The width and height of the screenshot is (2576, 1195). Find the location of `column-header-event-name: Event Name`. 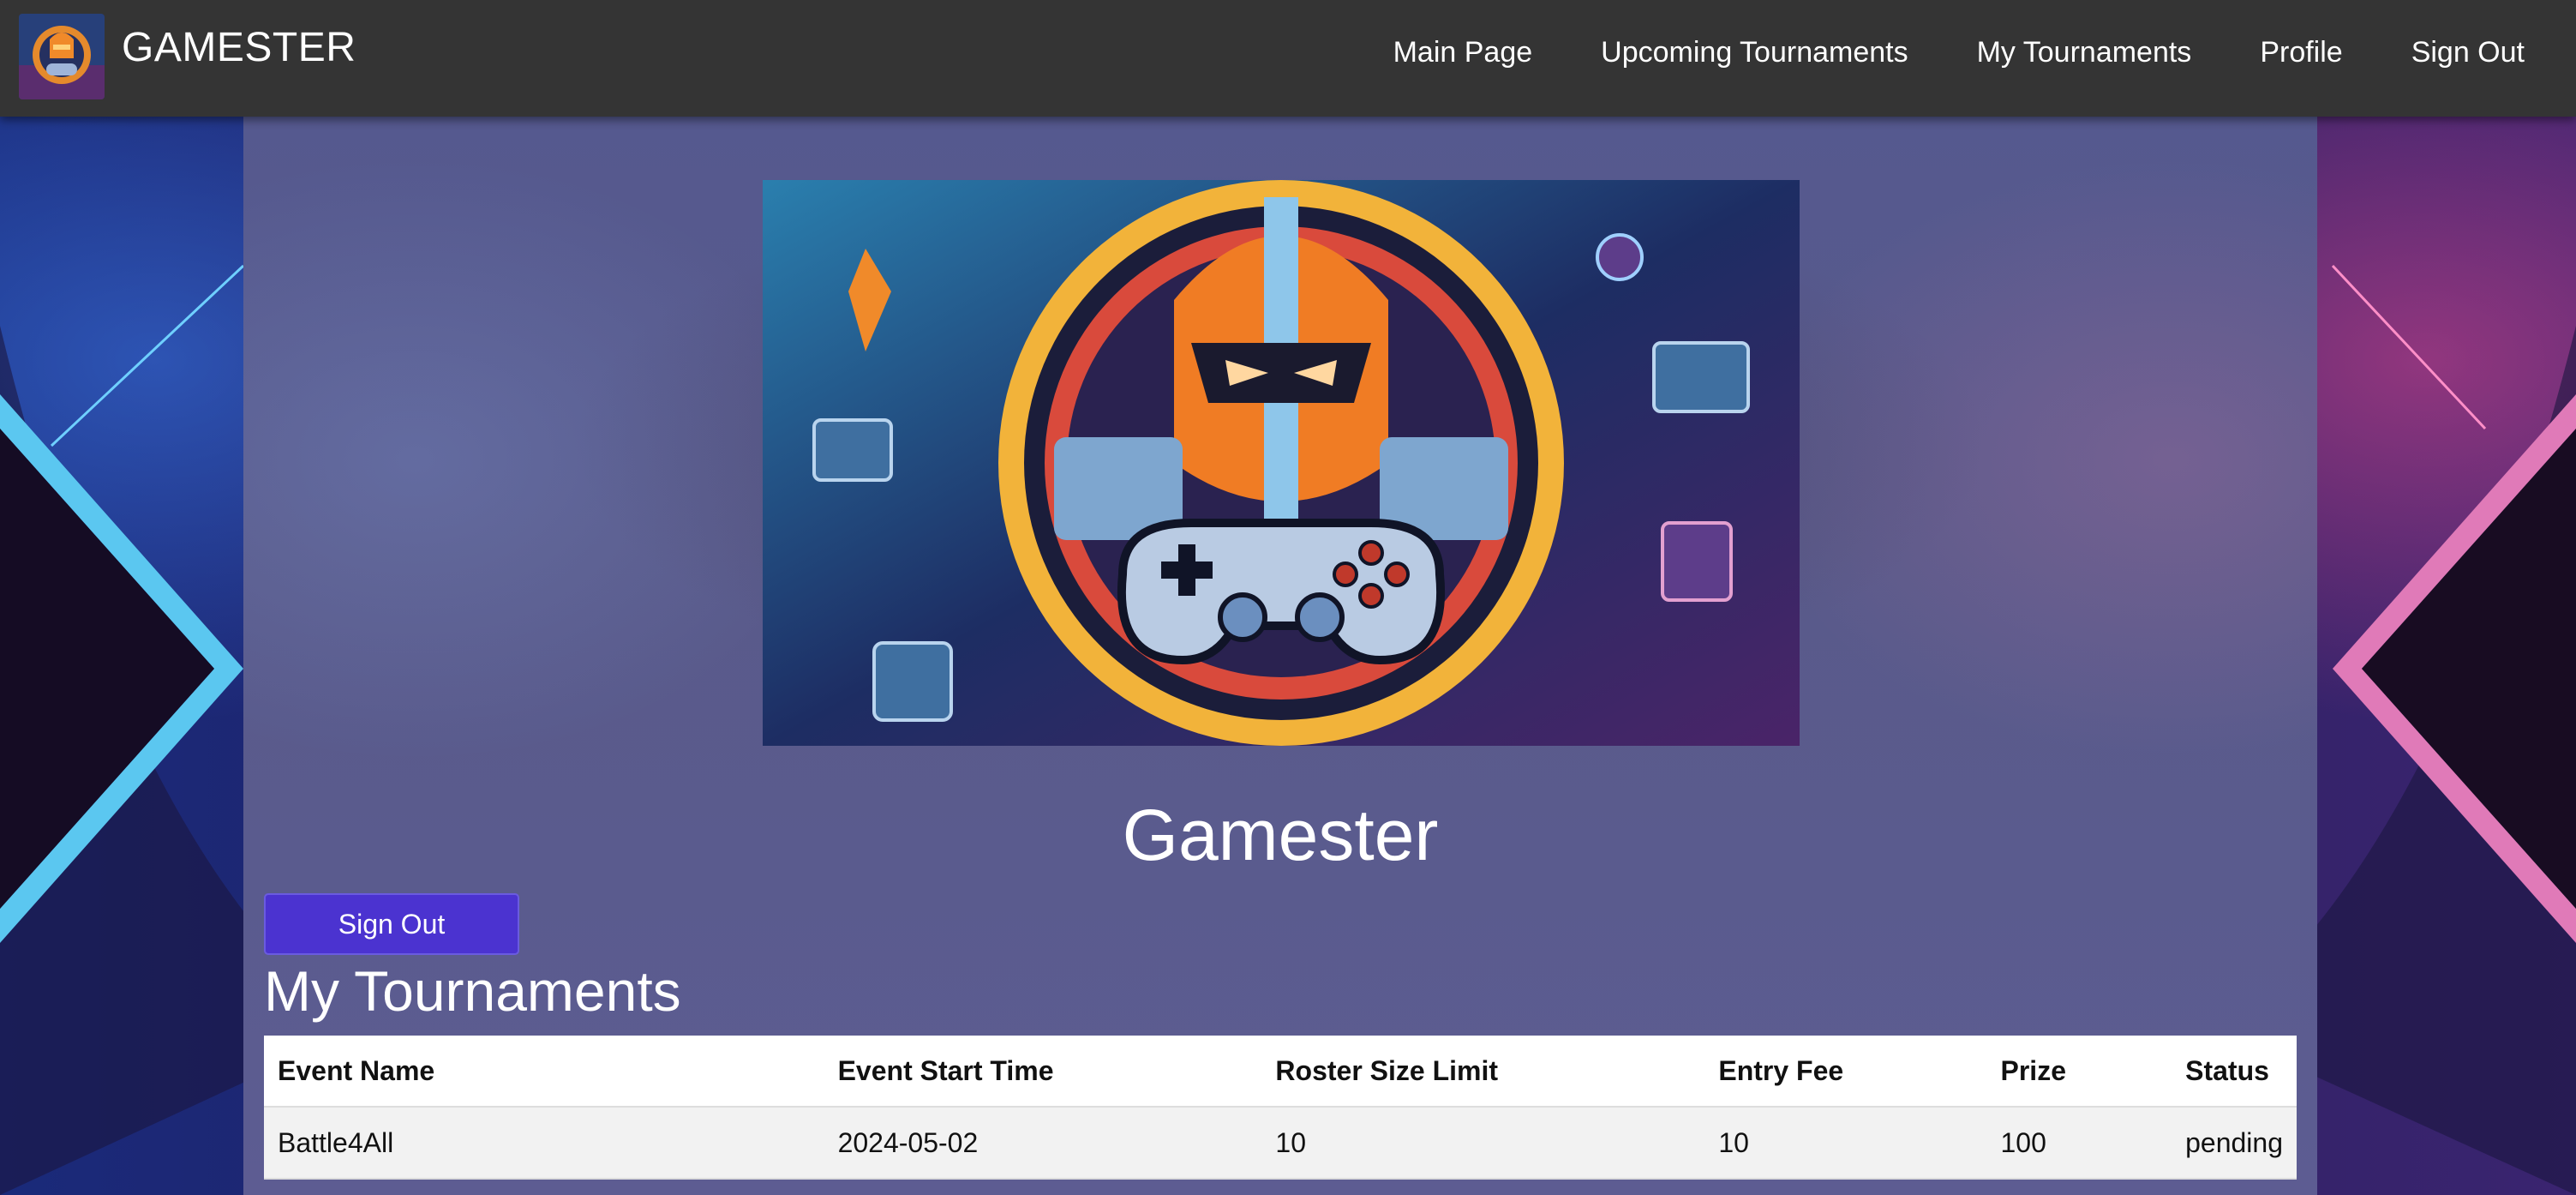

column-header-event-name: Event Name is located at coordinates (544, 1072).